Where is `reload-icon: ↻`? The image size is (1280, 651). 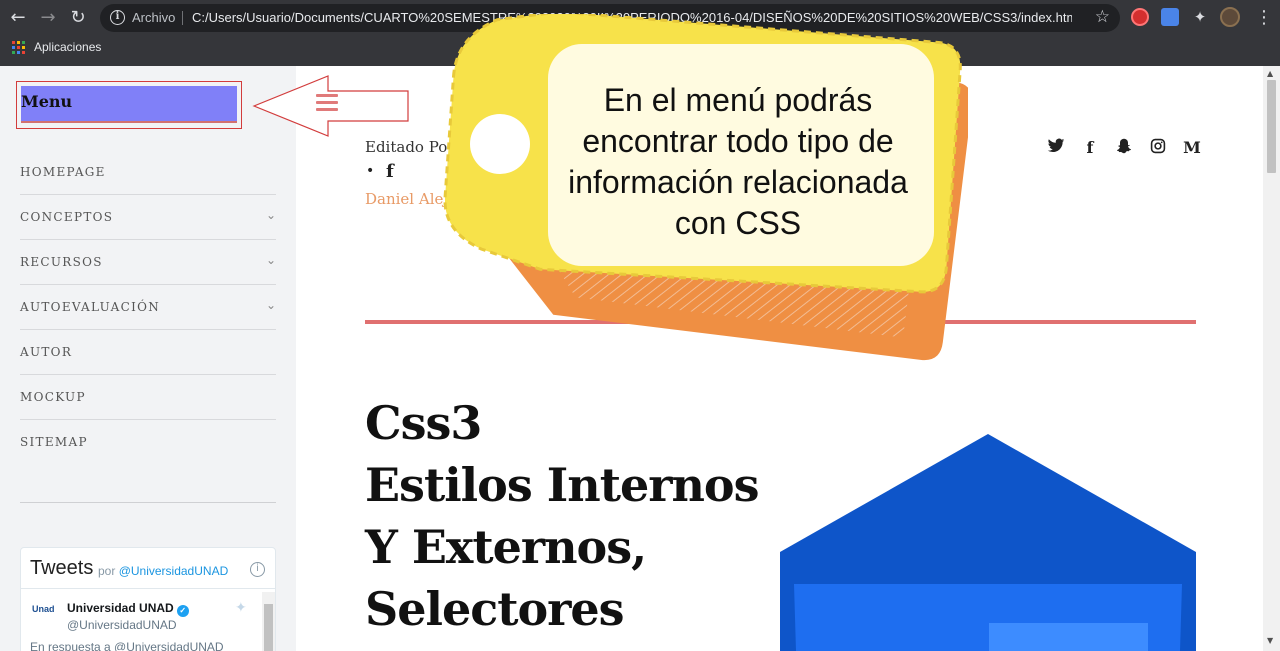 reload-icon: ↻ is located at coordinates (78, 18).